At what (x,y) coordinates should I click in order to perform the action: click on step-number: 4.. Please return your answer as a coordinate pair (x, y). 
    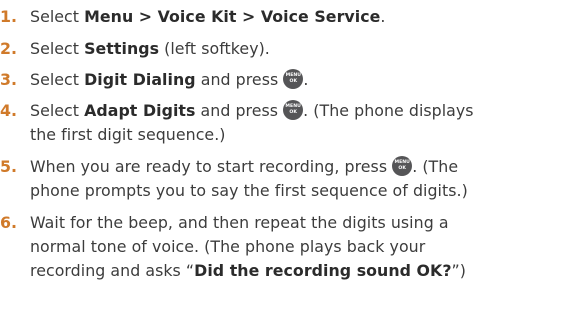
    Looking at the image, I should click on (8, 110).